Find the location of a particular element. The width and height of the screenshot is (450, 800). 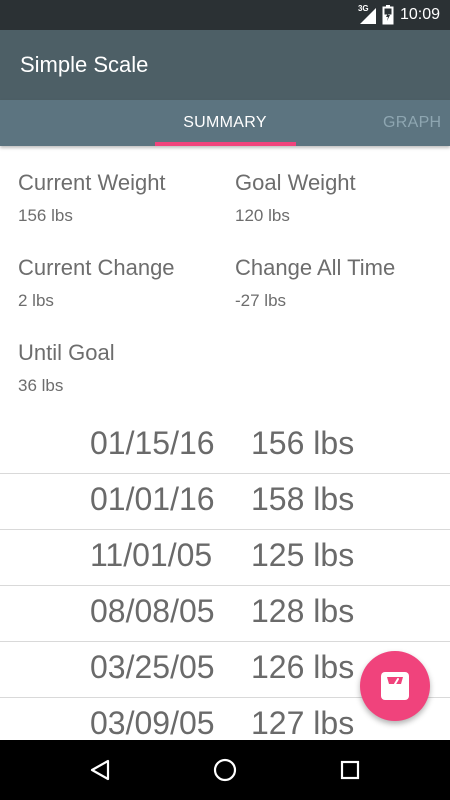

stat-change-all-time: Change All Time -27 lbs is located at coordinates (315, 283).